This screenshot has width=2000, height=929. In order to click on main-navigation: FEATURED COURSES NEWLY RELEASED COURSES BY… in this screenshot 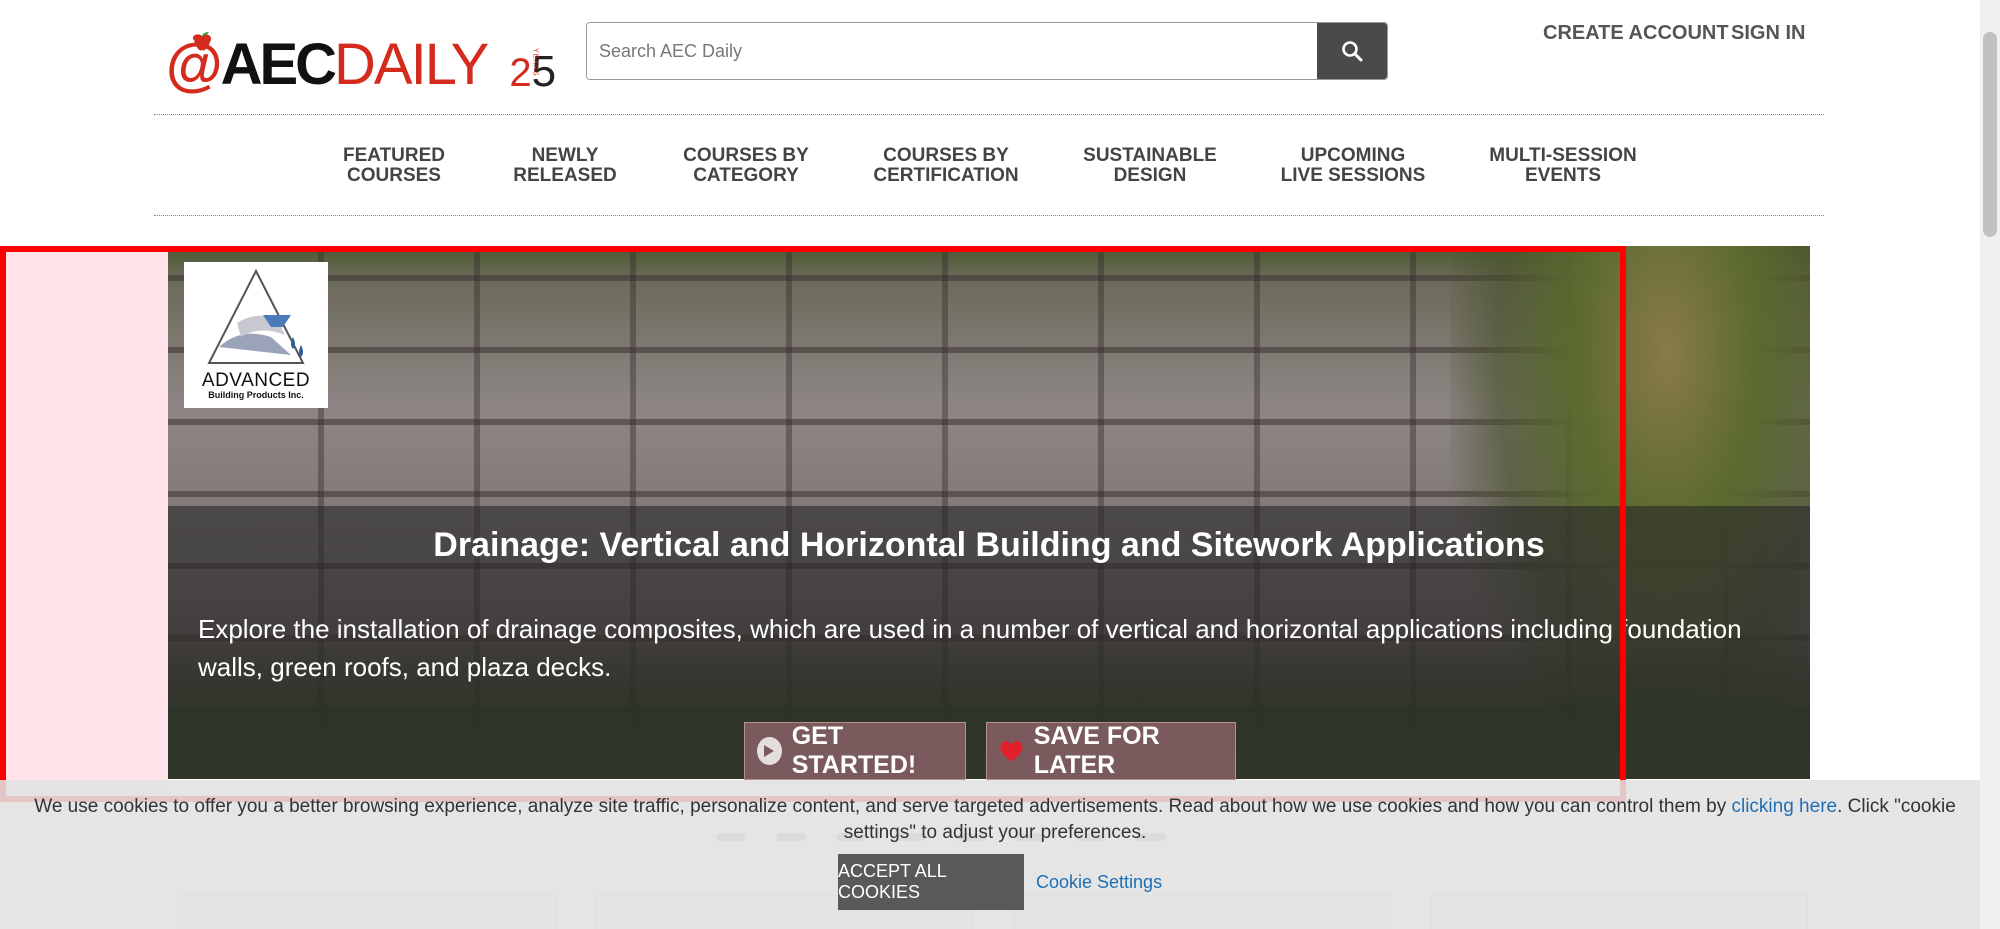, I will do `click(1000, 166)`.